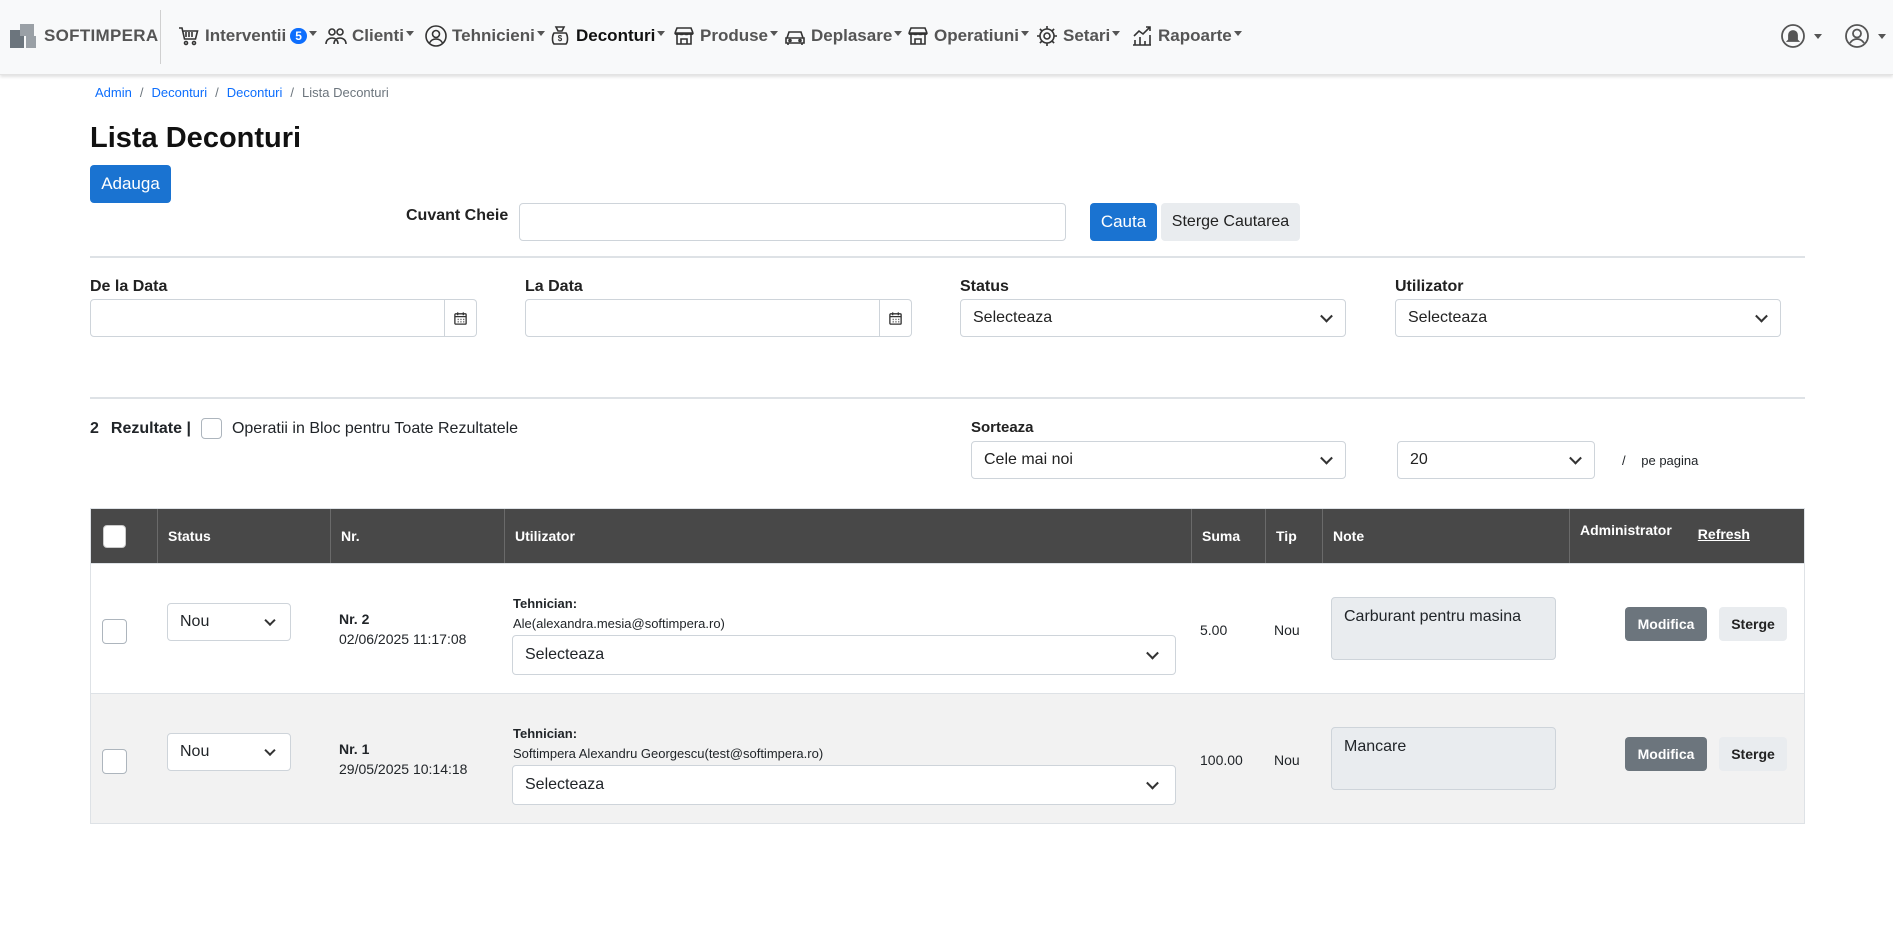 The image size is (1893, 937). I want to click on notifications-dropdown, so click(1801, 36).